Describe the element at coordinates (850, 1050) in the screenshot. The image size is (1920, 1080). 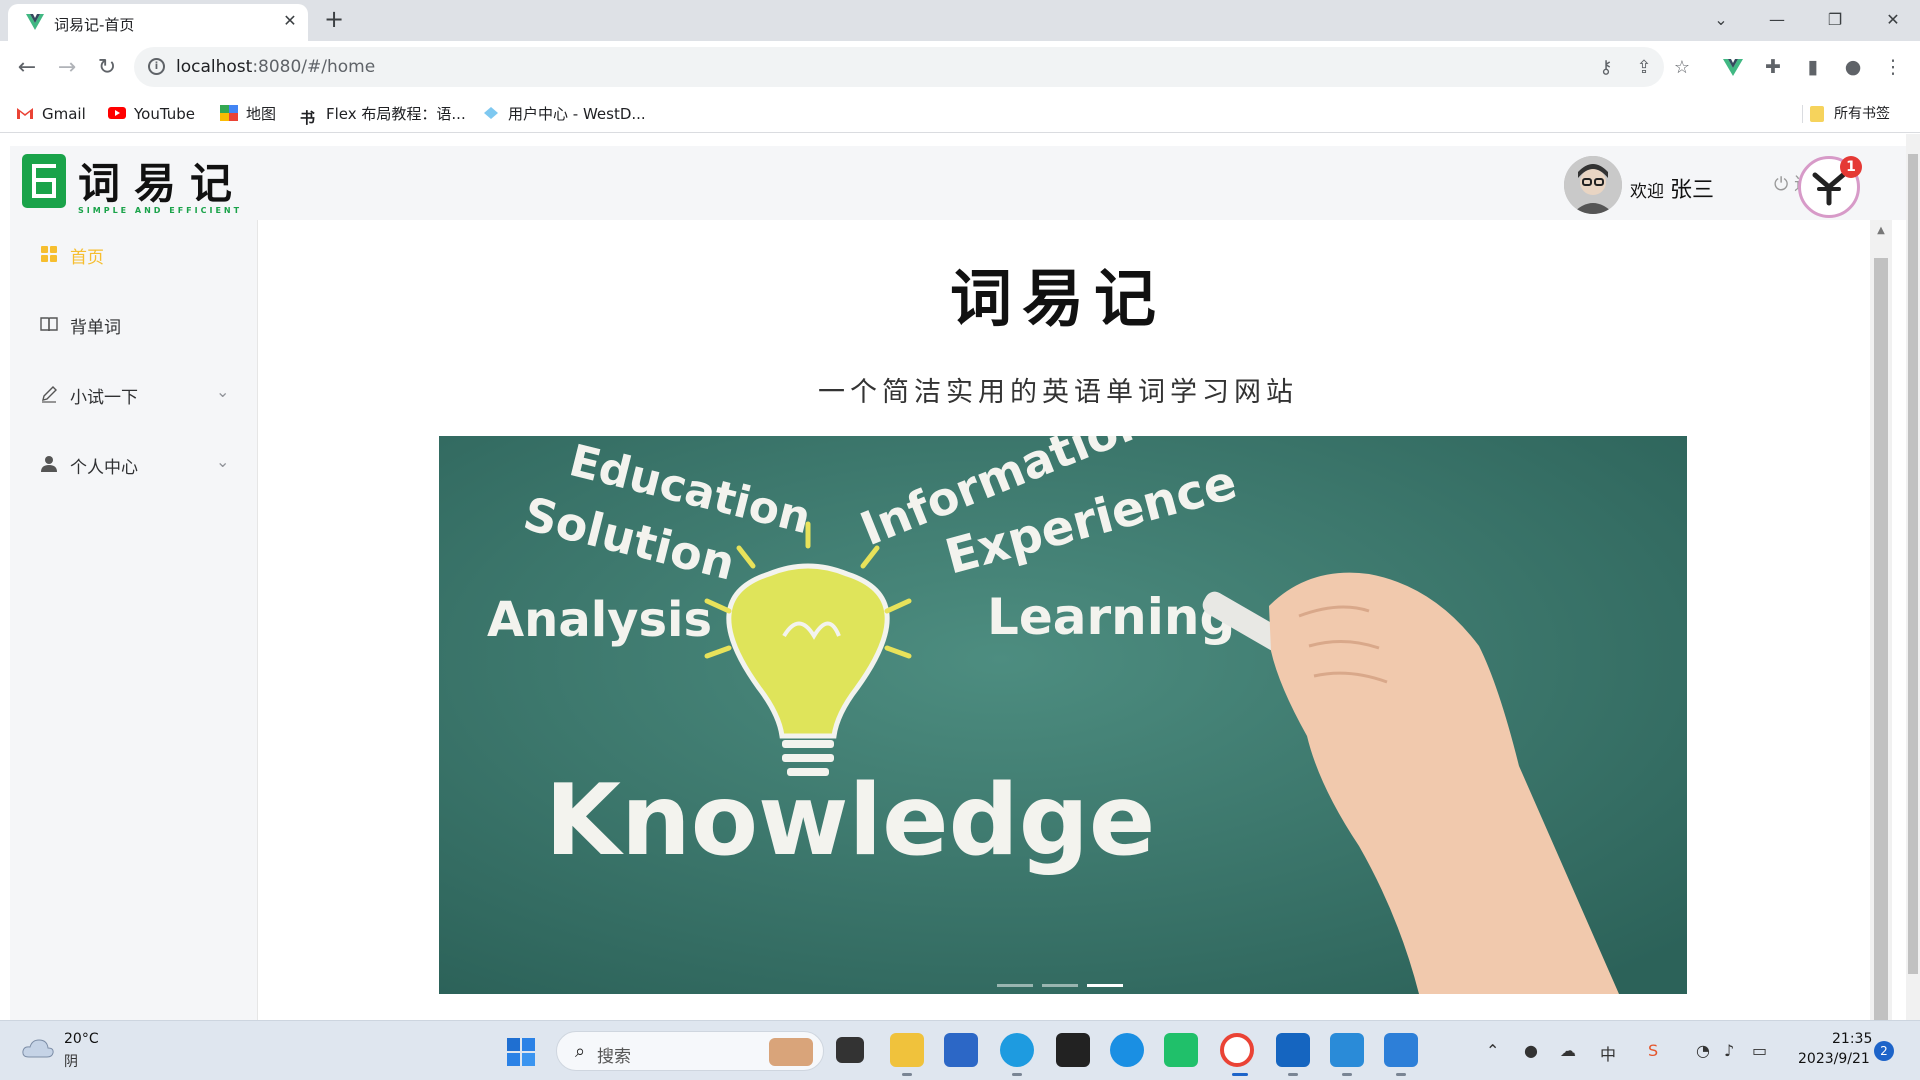
I see `task-view-icon` at that location.